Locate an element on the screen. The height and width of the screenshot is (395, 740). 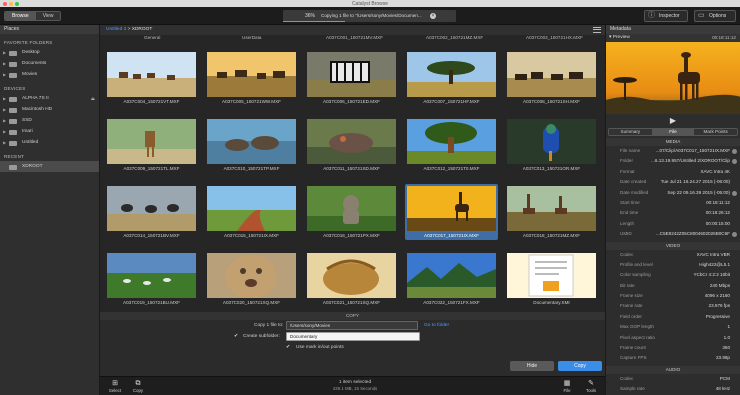
sidebar-item-macintosh-hd: ▶ Macintosh HD is located at coordinates (49, 109).